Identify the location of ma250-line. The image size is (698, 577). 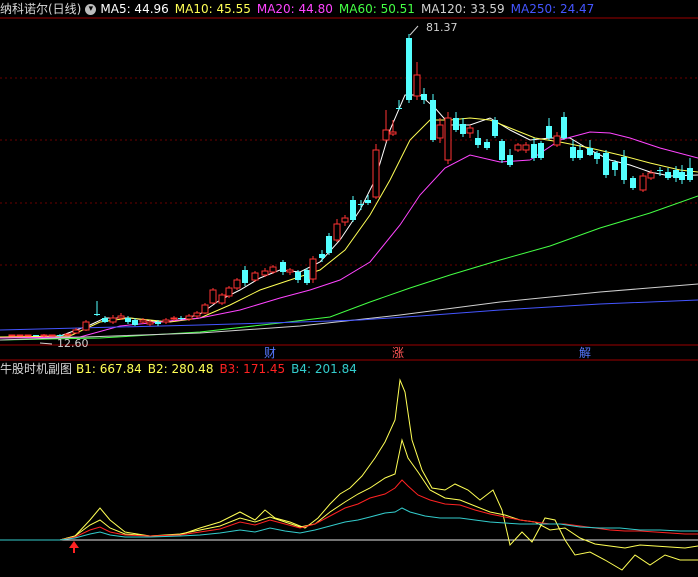
(349, 315).